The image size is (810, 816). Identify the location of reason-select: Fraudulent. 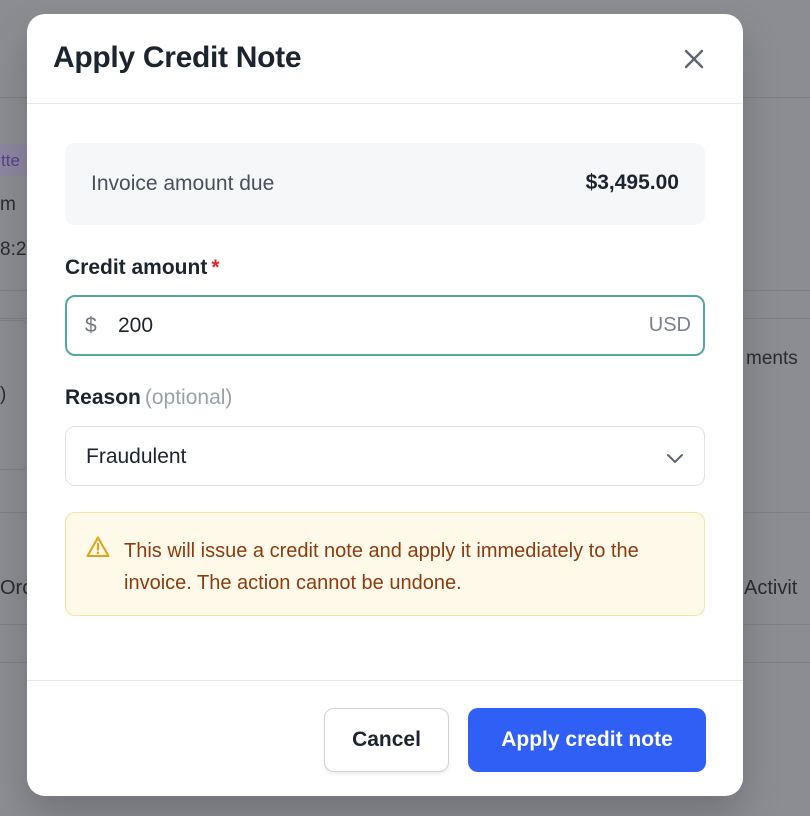
(385, 456).